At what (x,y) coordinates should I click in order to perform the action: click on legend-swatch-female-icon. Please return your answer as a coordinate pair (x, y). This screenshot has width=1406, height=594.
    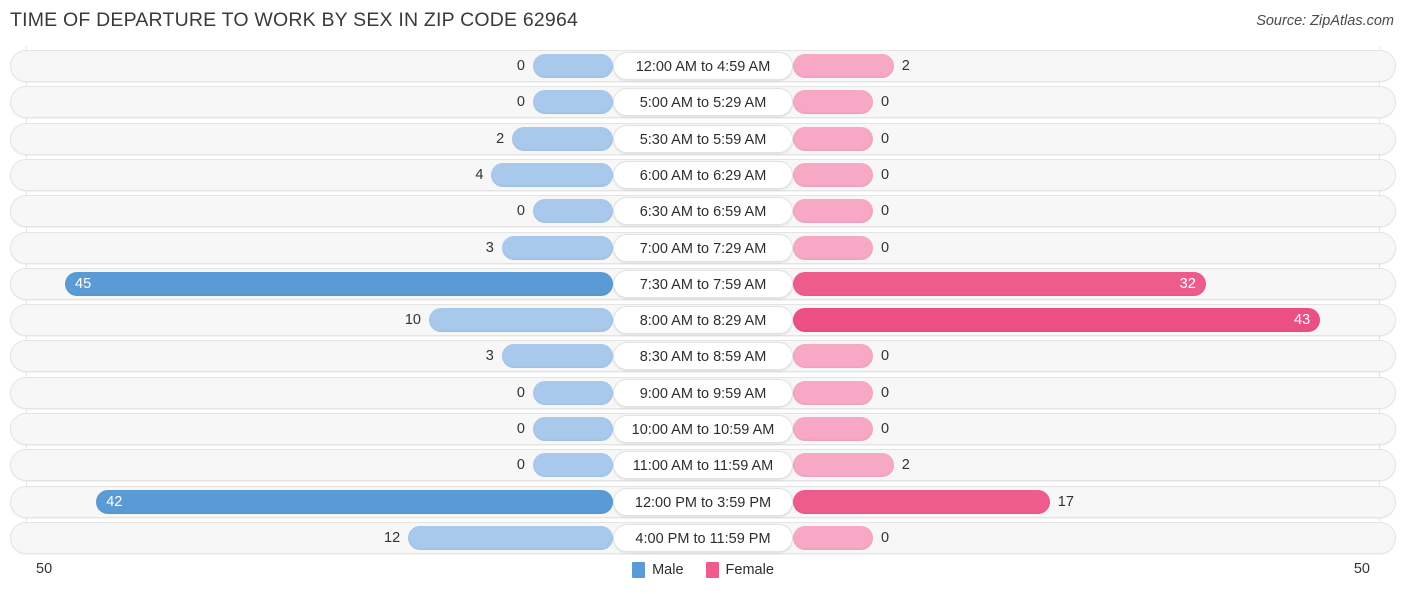
    Looking at the image, I should click on (712, 570).